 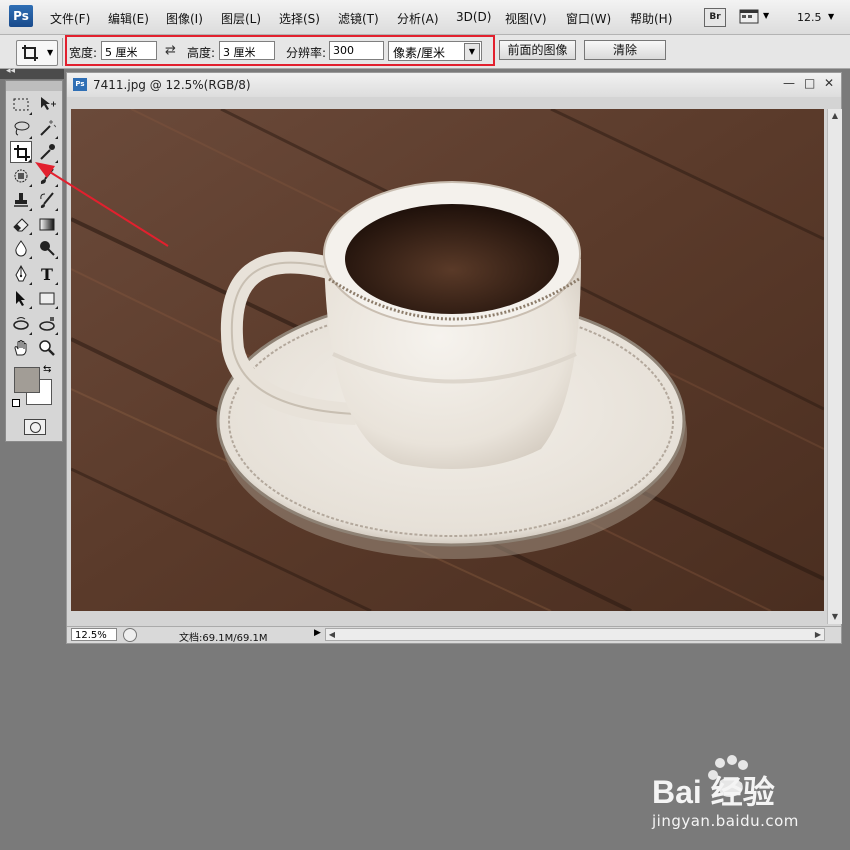 I want to click on menu-filter: 滤镜(T), so click(x=358, y=18).